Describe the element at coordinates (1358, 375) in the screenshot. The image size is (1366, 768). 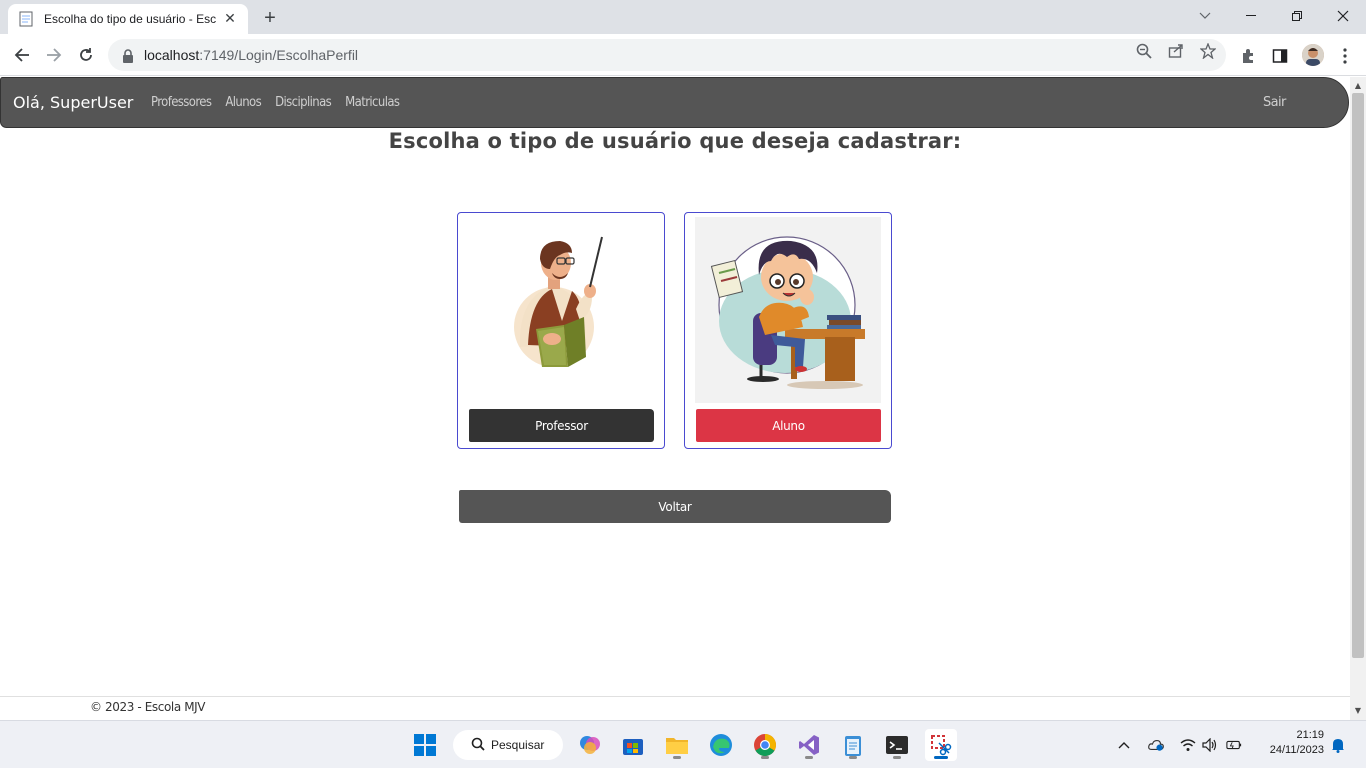
I see `scrollbar-thumb` at that location.